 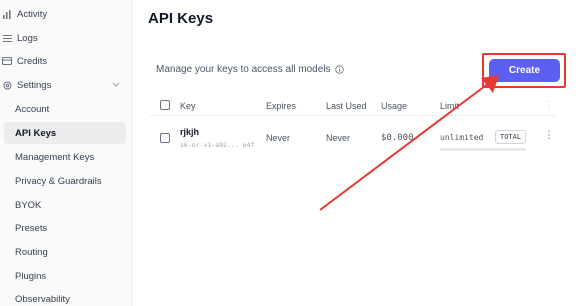 What do you see at coordinates (278, 138) in the screenshot?
I see `key-expires: Never` at bounding box center [278, 138].